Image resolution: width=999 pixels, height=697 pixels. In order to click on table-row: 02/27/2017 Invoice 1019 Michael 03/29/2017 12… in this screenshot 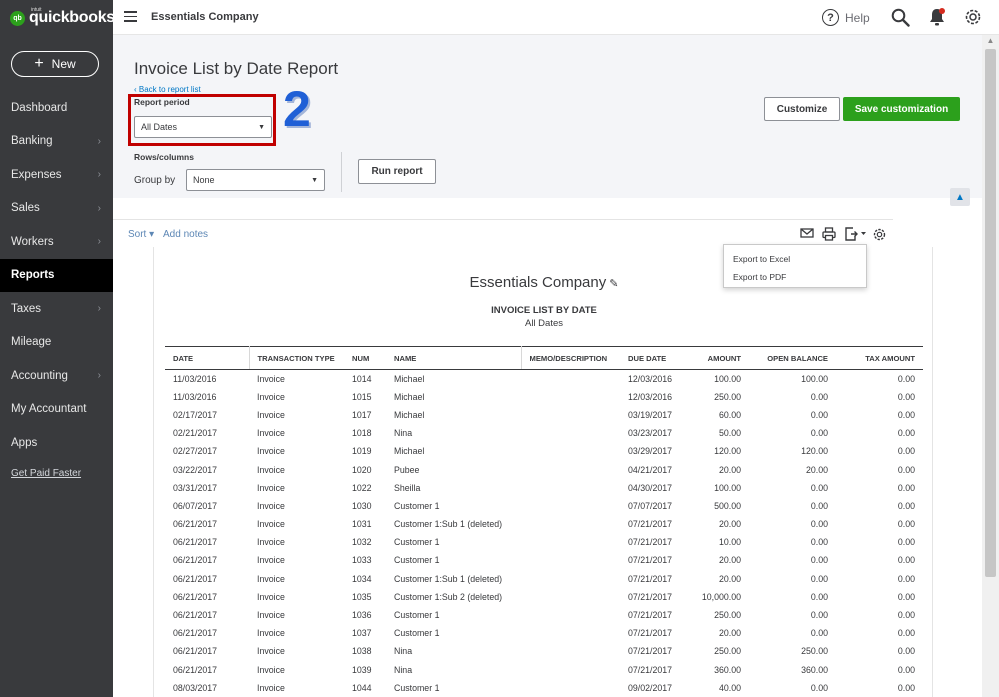, I will do `click(544, 451)`.